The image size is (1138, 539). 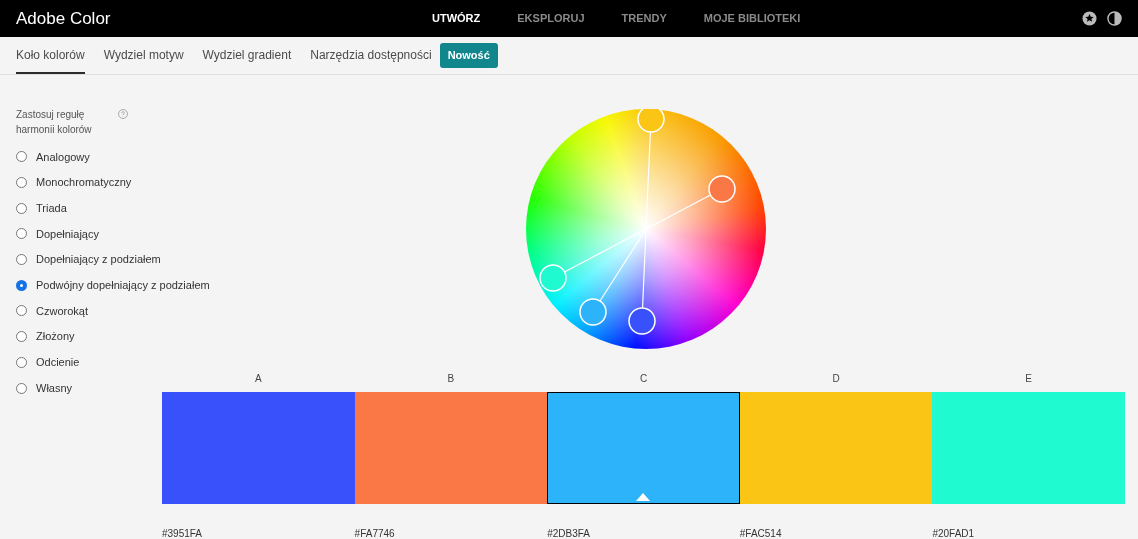 What do you see at coordinates (456, 18) in the screenshot?
I see `nav-link: UTWÓRZ` at bounding box center [456, 18].